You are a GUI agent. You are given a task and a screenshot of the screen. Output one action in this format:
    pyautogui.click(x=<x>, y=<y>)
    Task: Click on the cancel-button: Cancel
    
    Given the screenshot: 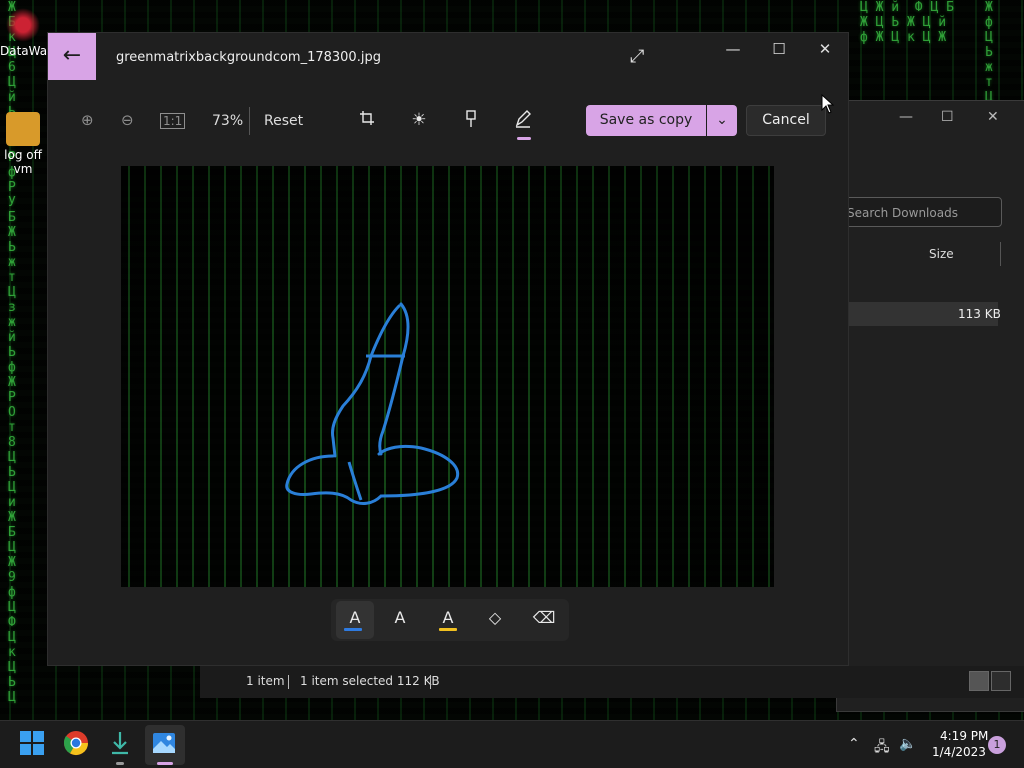 What is the action you would take?
    pyautogui.click(x=786, y=120)
    